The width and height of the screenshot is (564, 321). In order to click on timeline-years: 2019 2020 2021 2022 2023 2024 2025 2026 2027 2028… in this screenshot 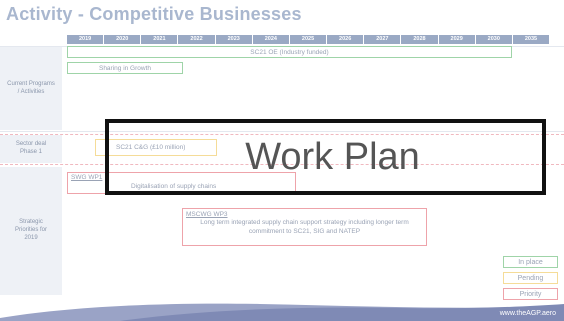, I will do `click(309, 39)`.